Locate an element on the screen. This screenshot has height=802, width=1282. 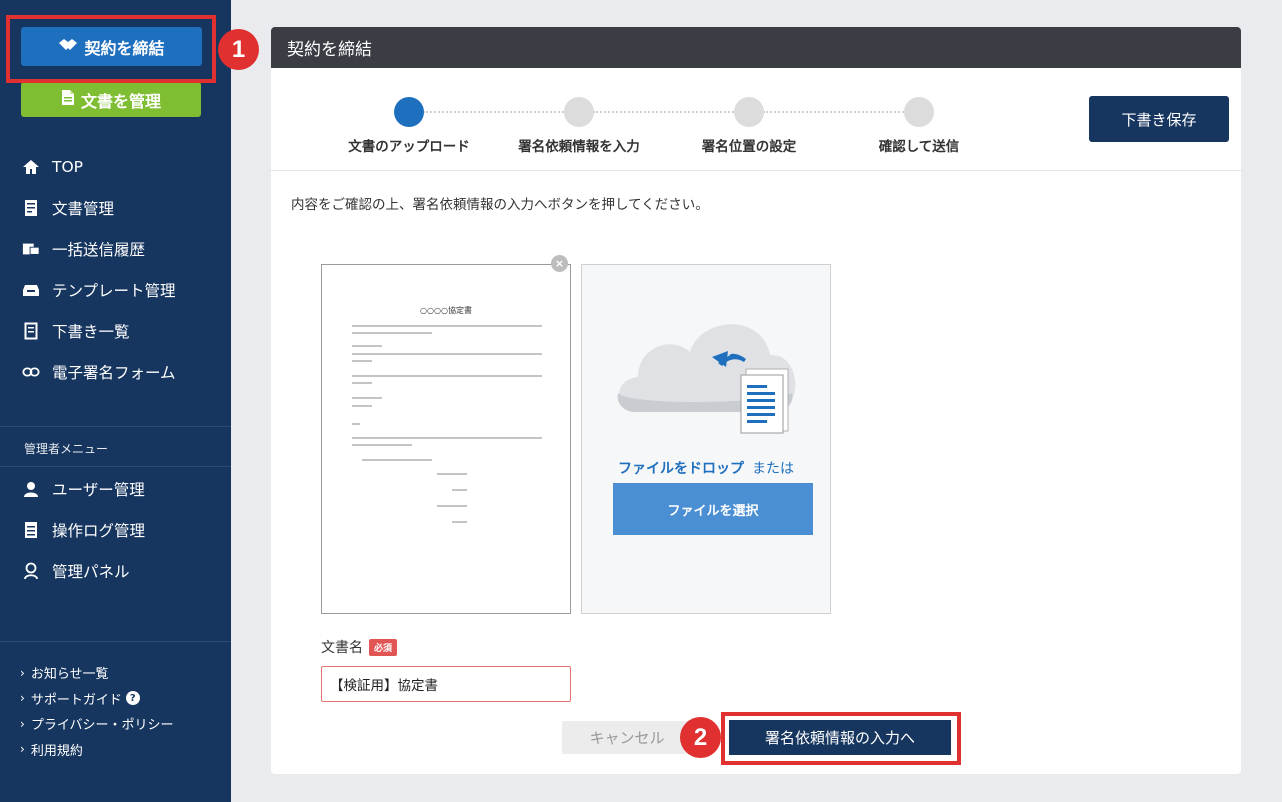
link-support-guide: › サポートガイド? is located at coordinates (97, 699).